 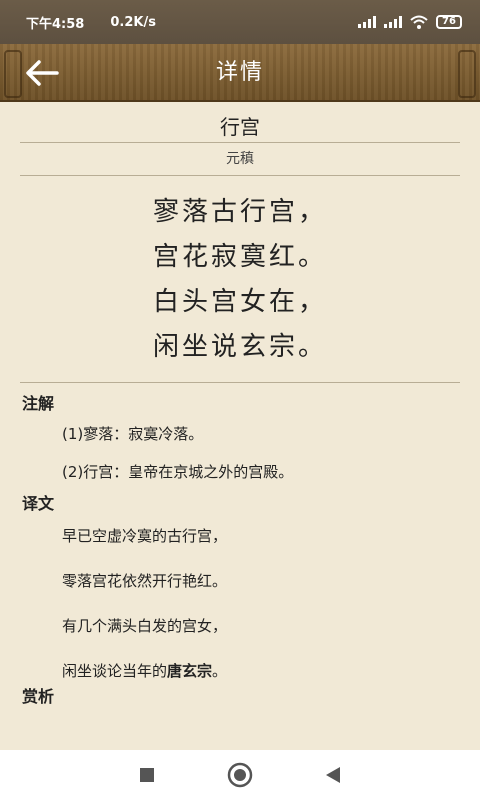 I want to click on translation-line: 有几个满头白发的宫女，, so click(x=145, y=626).